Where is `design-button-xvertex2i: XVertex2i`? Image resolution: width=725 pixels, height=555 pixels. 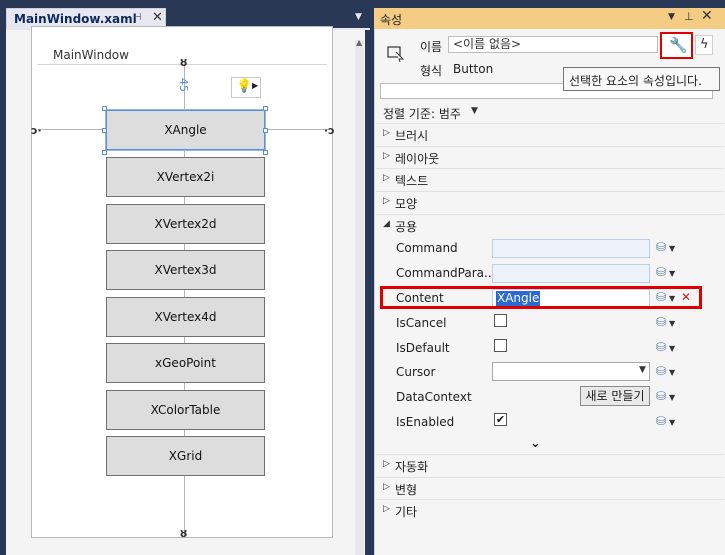
design-button-xvertex2i: XVertex2i is located at coordinates (185, 177).